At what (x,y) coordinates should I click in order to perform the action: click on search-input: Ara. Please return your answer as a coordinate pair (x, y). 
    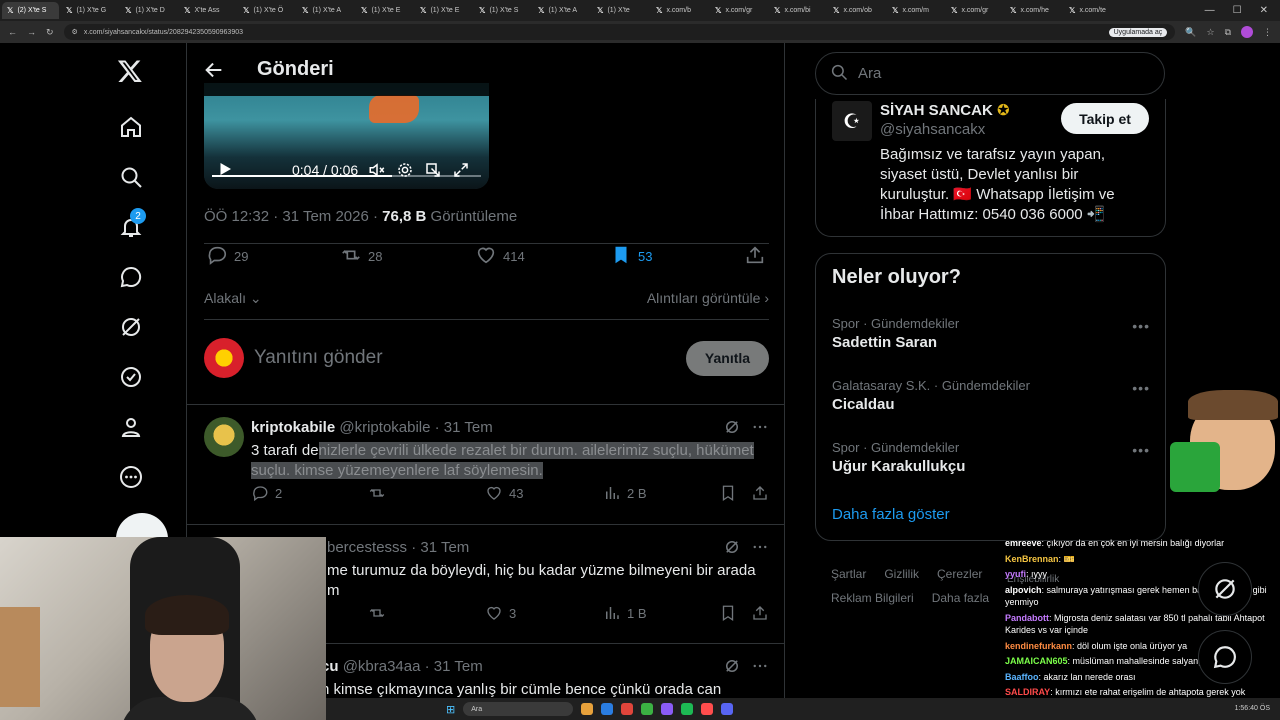
    Looking at the image, I should click on (990, 73).